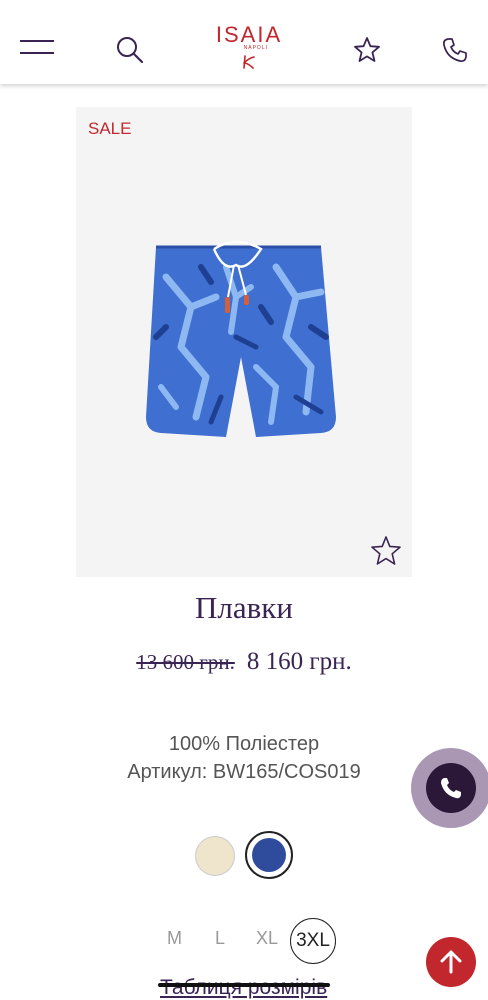 Image resolution: width=488 pixels, height=1000 pixels. I want to click on price-row: 13 600 грн. 8 160 грн., so click(244, 662).